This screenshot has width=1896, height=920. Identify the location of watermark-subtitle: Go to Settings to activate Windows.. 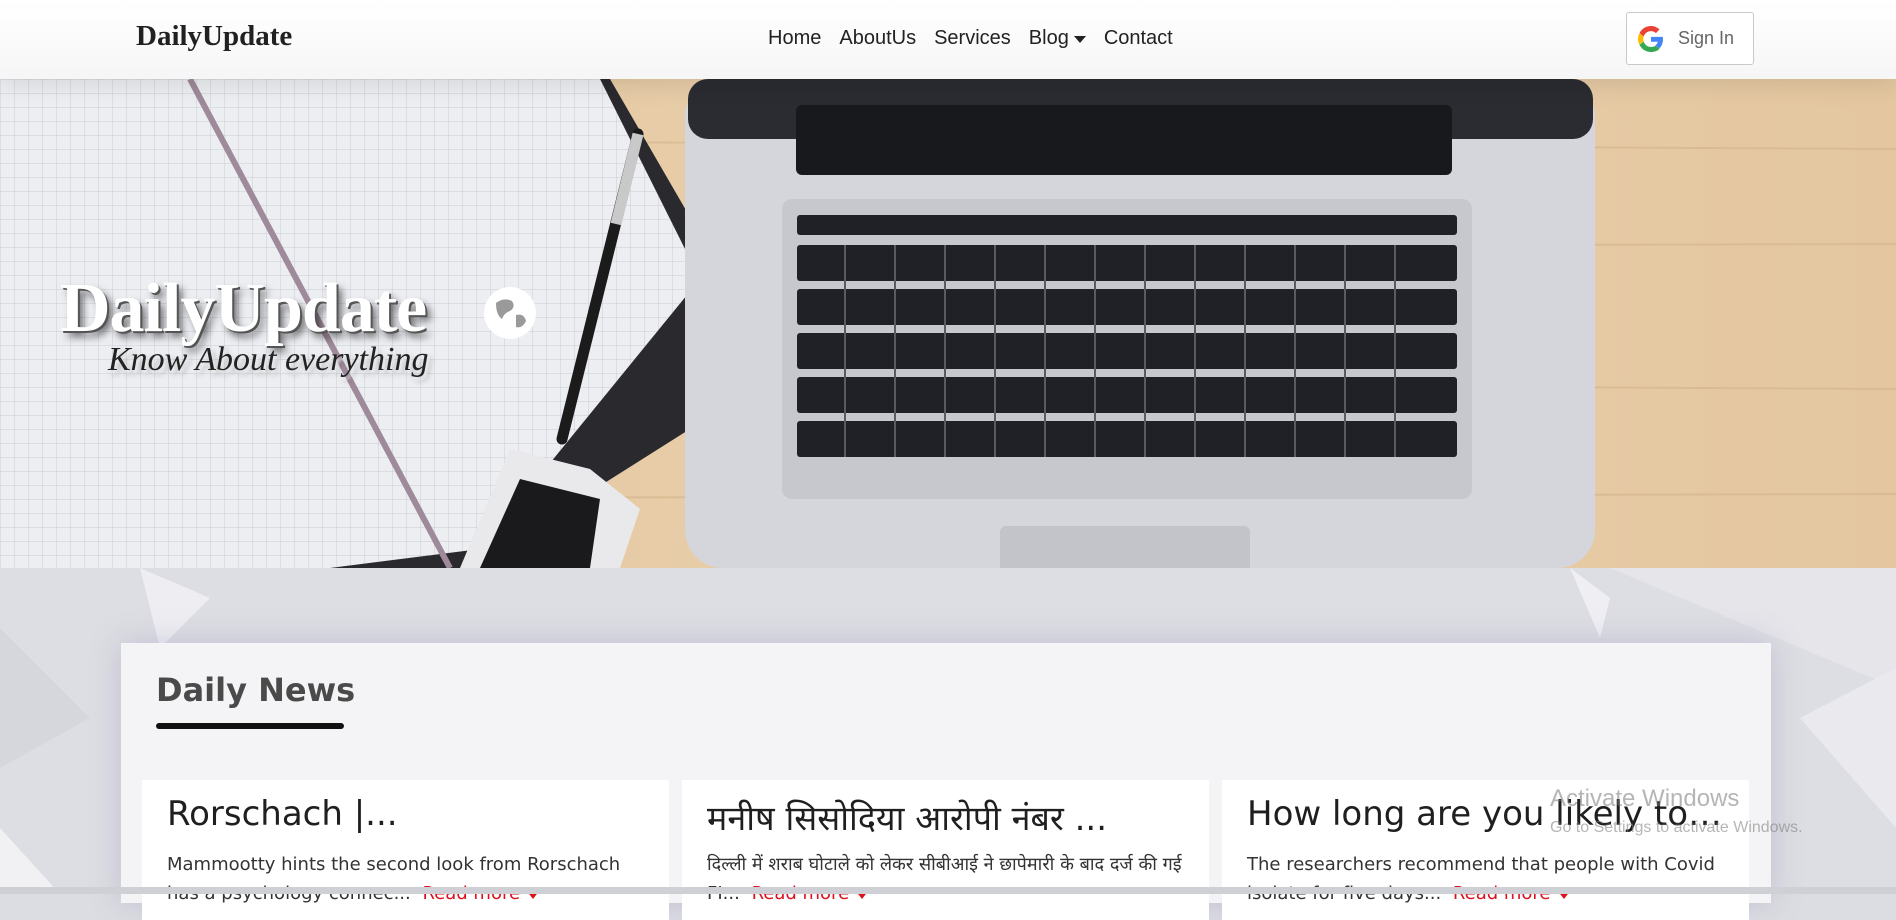
(1676, 827).